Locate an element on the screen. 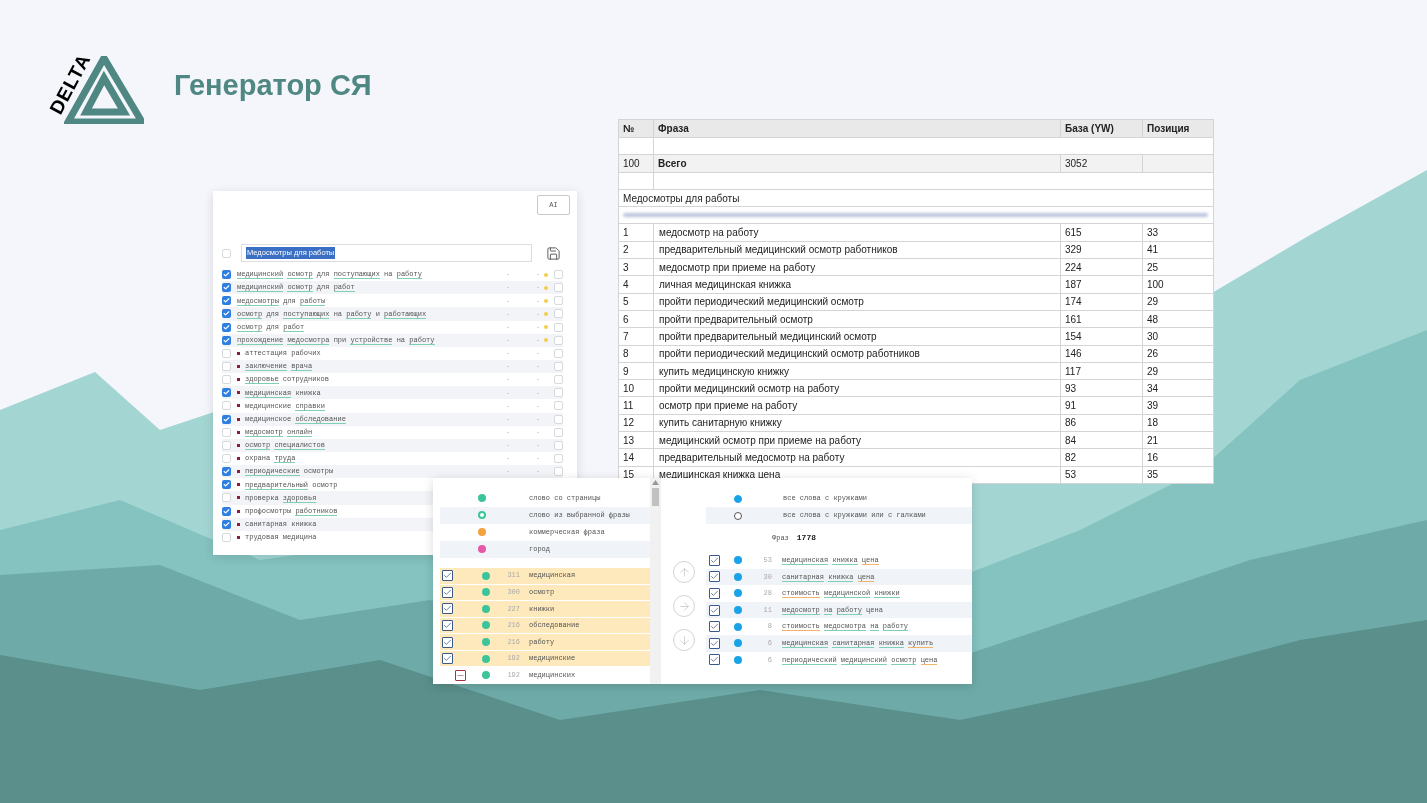  table-cell: 84 is located at coordinates (1101, 440).